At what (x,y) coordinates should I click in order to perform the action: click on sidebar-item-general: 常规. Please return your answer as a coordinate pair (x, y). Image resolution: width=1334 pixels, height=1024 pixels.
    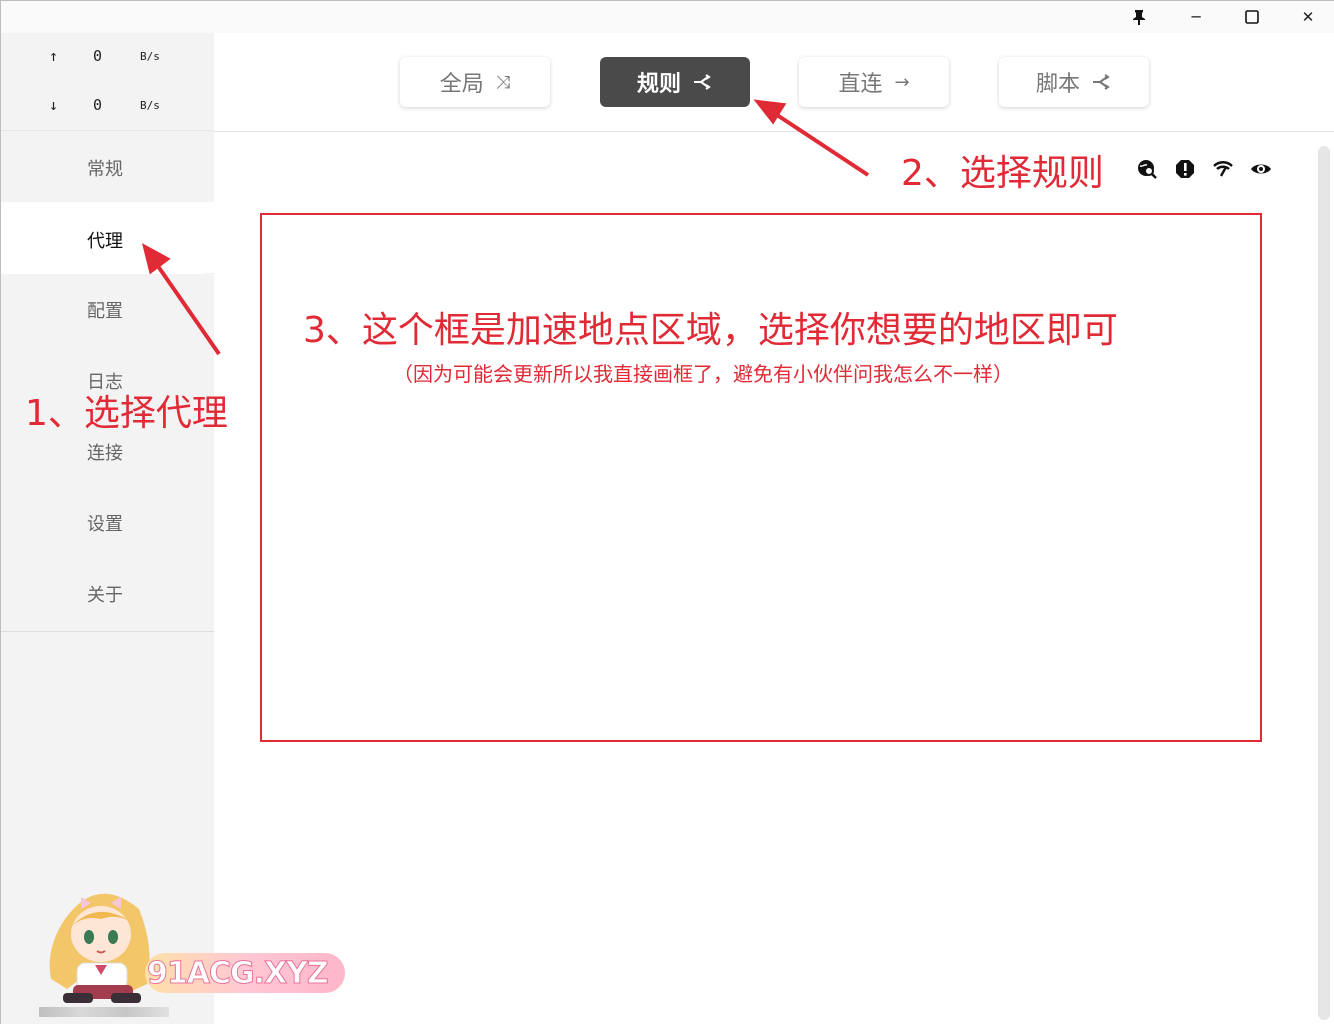
    Looking at the image, I should click on (107, 167).